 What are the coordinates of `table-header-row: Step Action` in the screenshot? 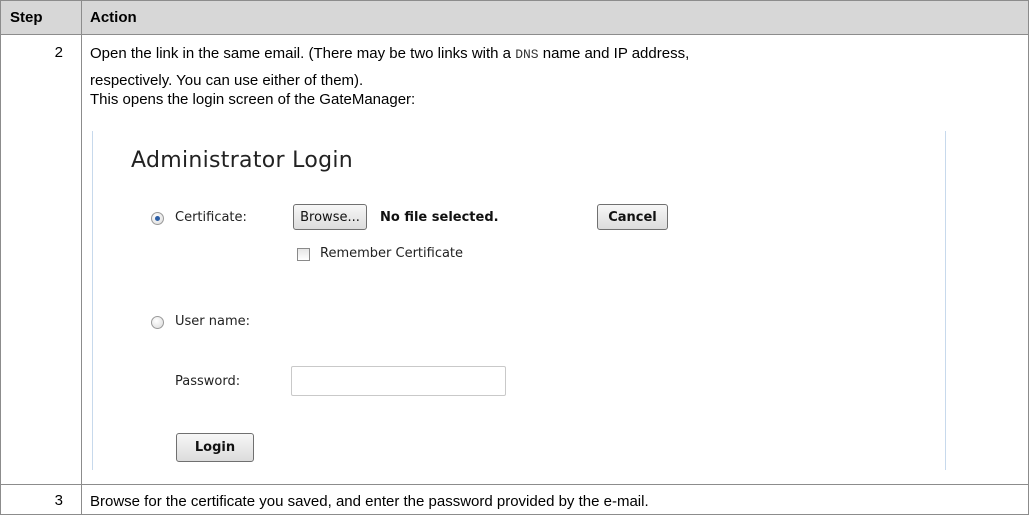 It's located at (514, 18).